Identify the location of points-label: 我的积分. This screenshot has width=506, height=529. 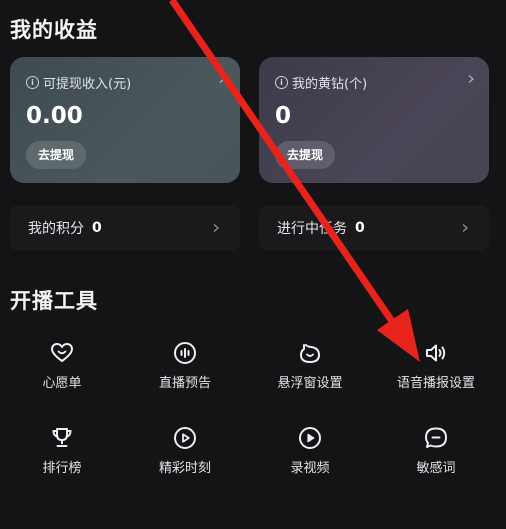
(56, 229).